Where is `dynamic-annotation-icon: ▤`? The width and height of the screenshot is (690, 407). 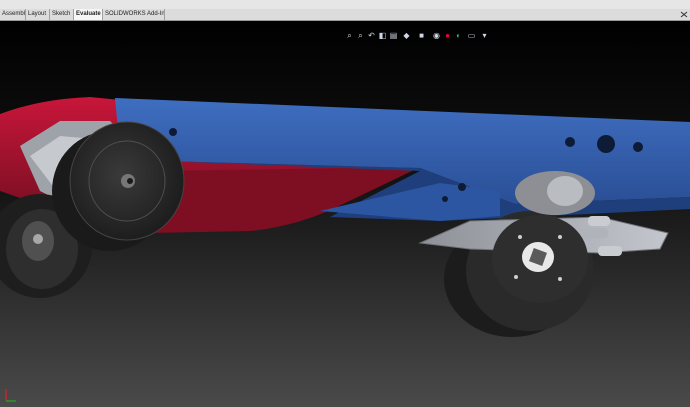 dynamic-annotation-icon: ▤ is located at coordinates (393, 36).